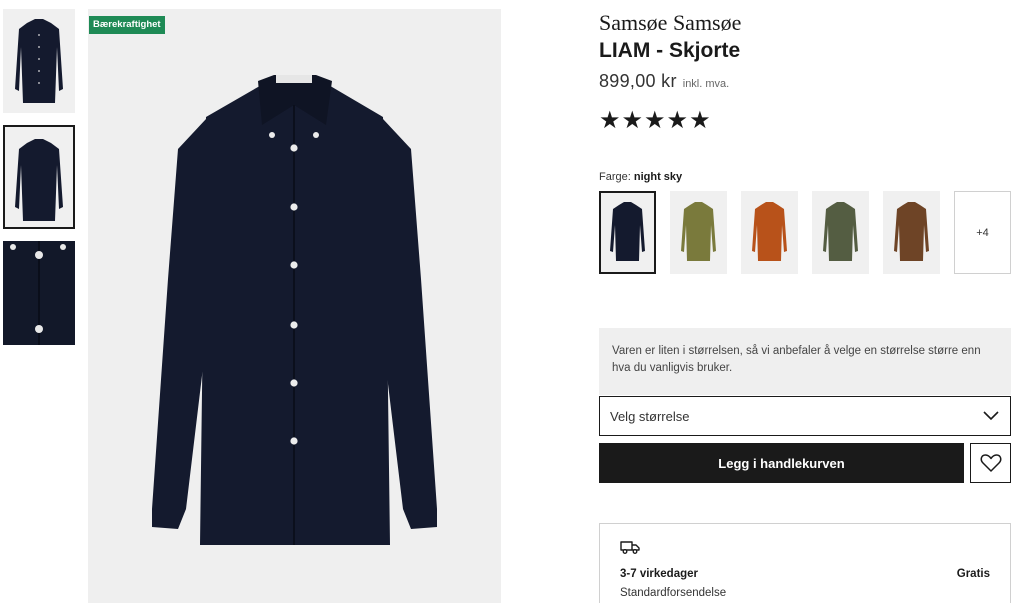 The height and width of the screenshot is (603, 1024). Describe the element at coordinates (39, 61) in the screenshot. I see `thumbnail-front` at that location.